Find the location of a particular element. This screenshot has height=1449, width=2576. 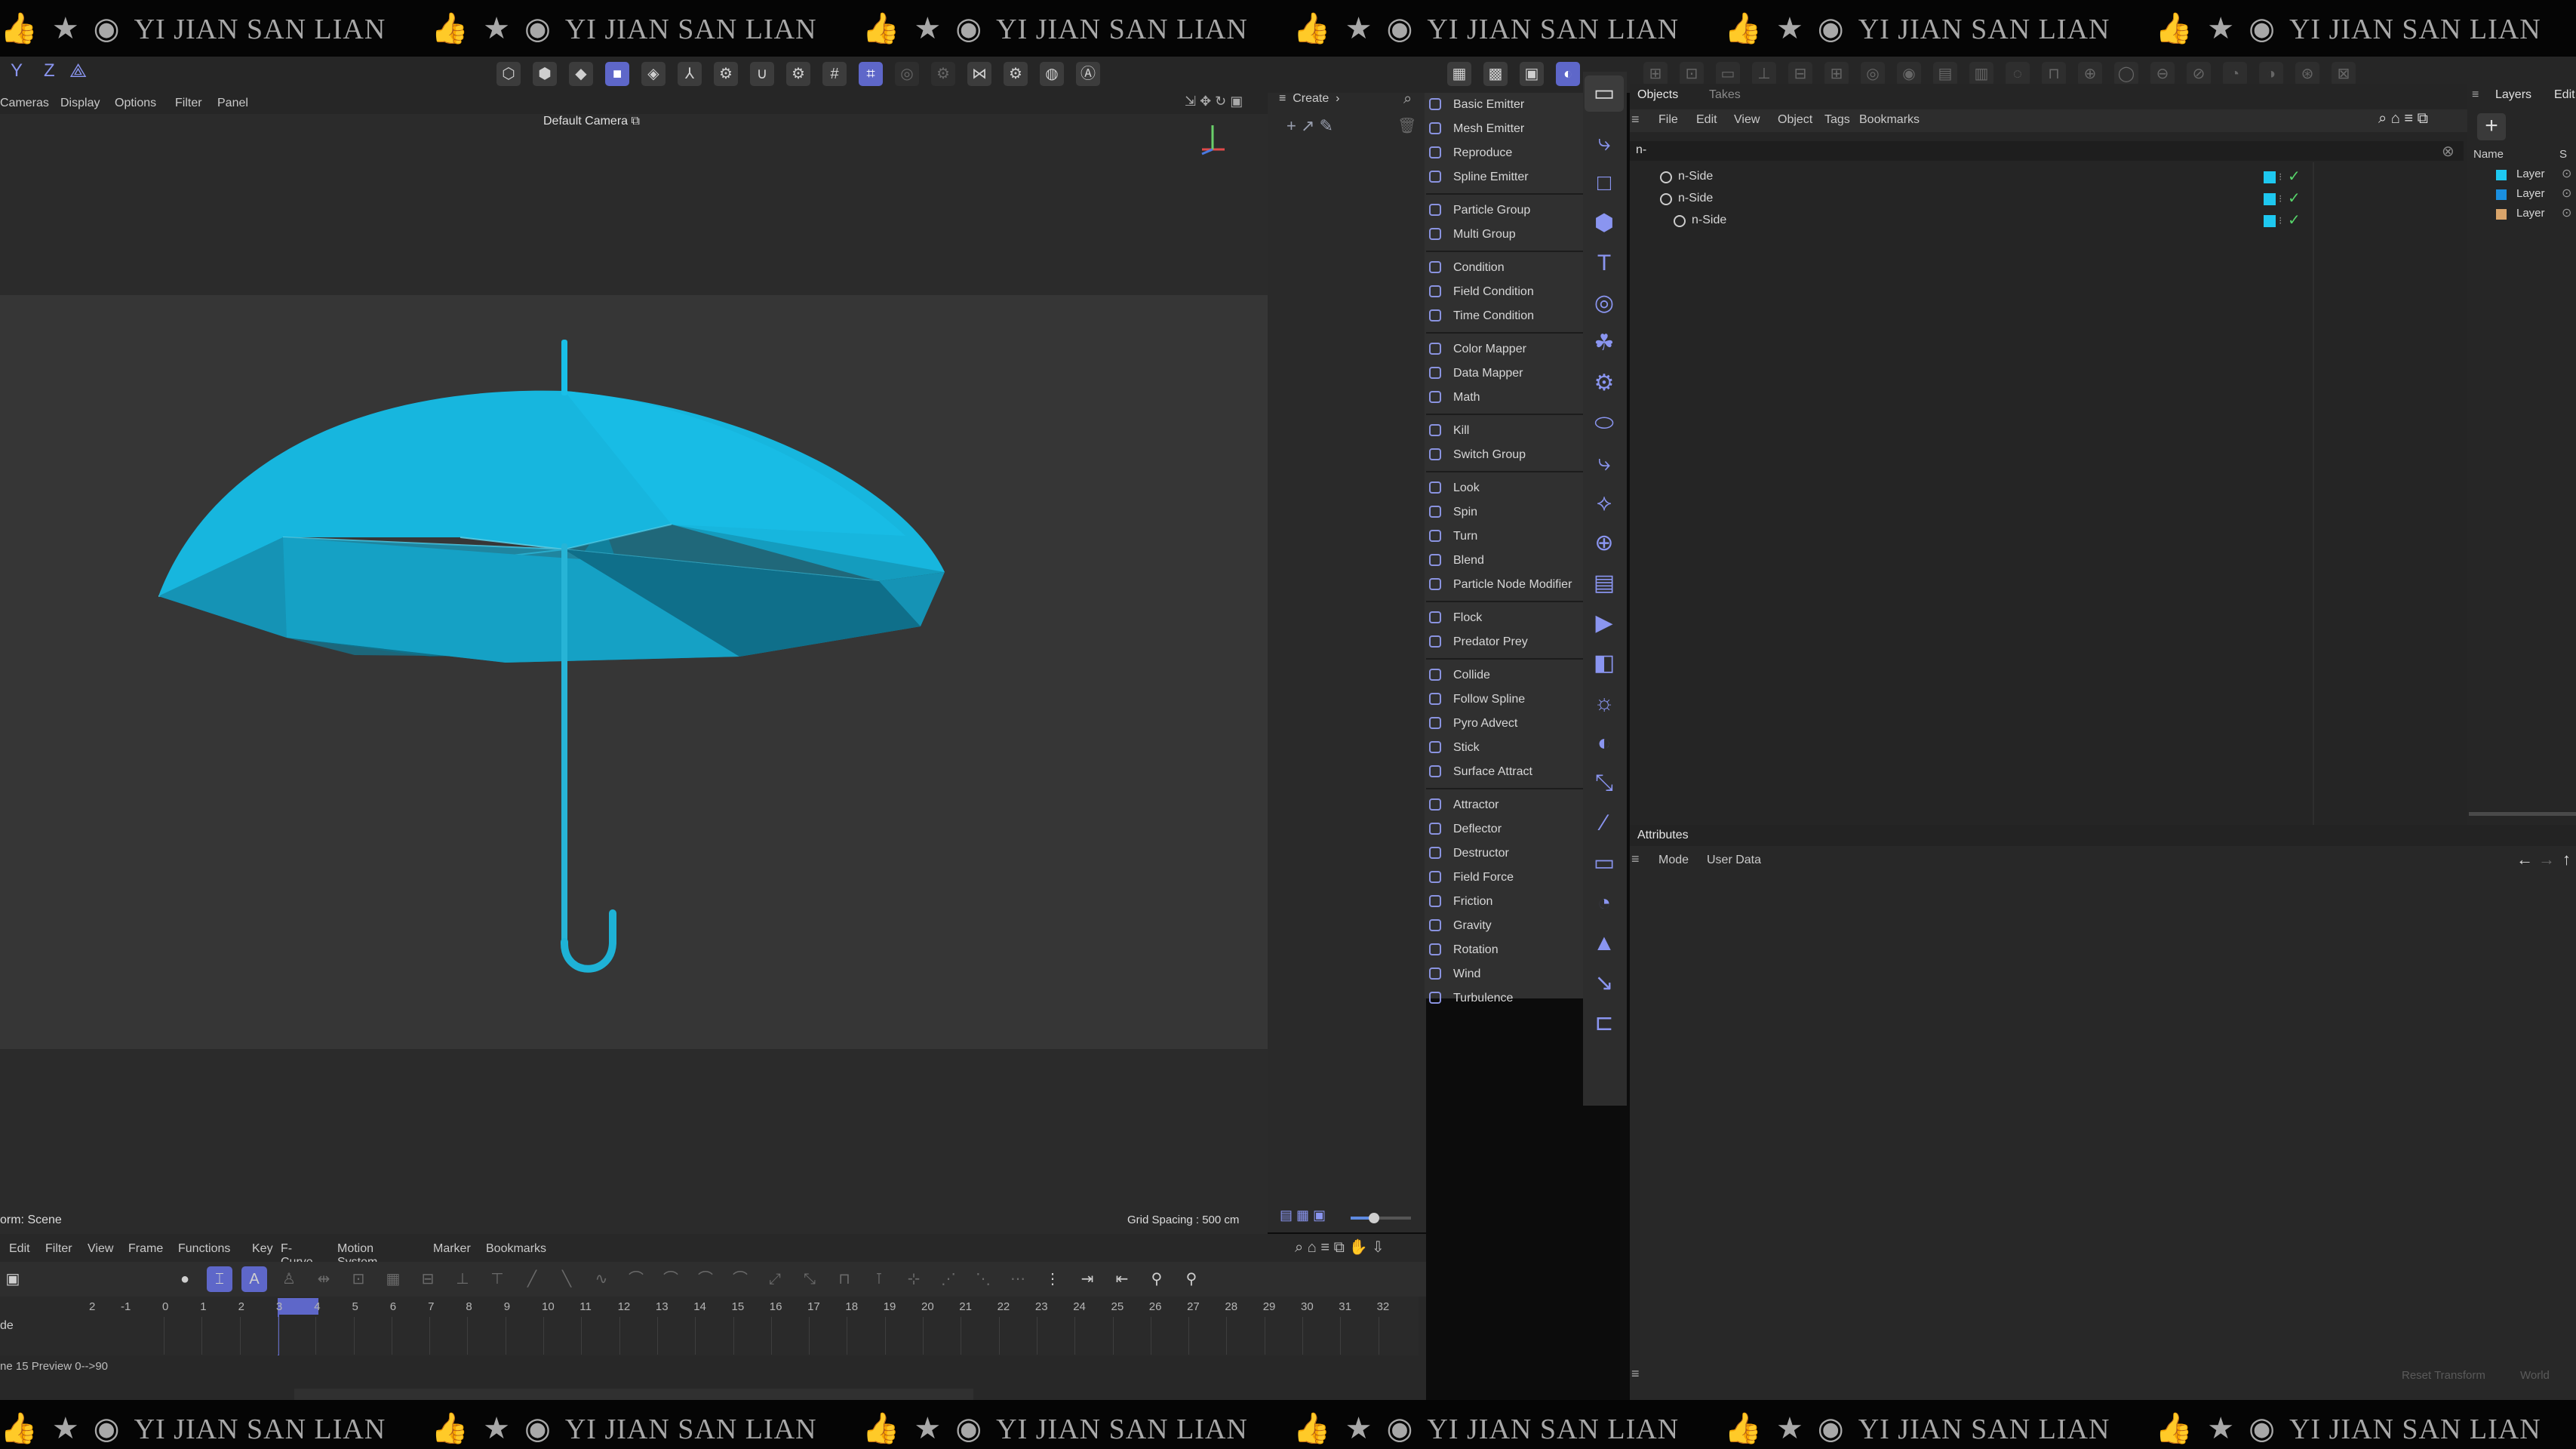

folder-icon: ▭ is located at coordinates (1604, 93).